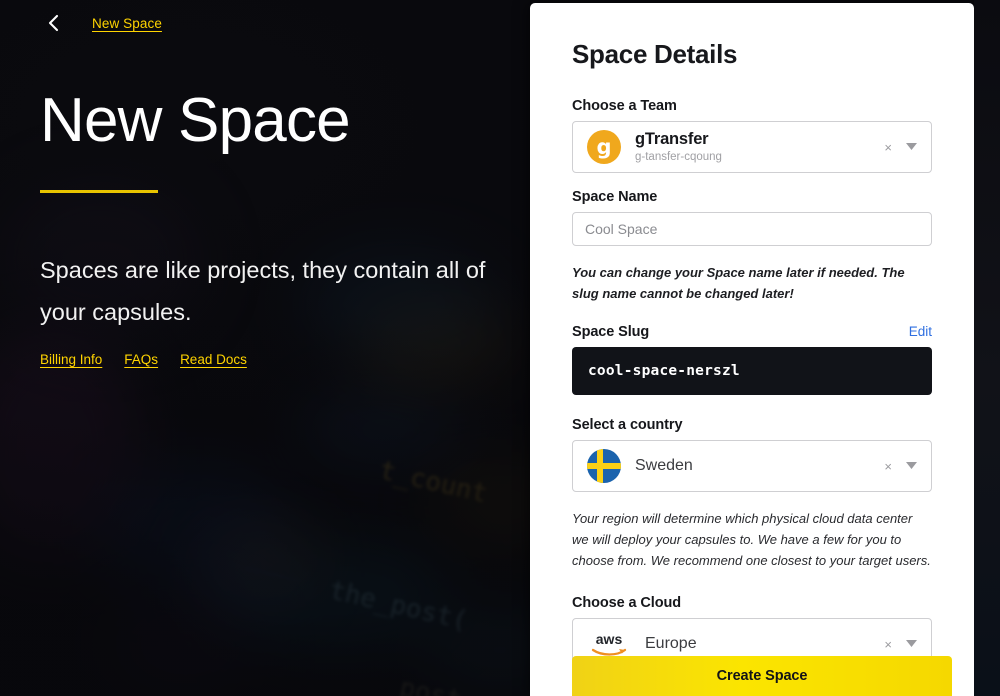 The image size is (1000, 696). Describe the element at coordinates (611, 332) in the screenshot. I see `label-space-slug: Space Slug` at that location.